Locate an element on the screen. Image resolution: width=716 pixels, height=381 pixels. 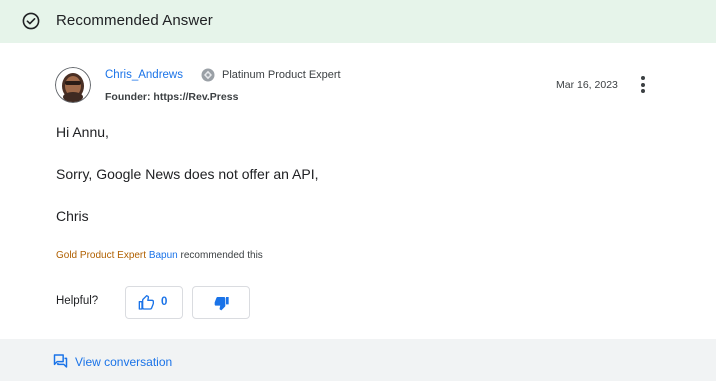
thumbs-down-button is located at coordinates (221, 302).